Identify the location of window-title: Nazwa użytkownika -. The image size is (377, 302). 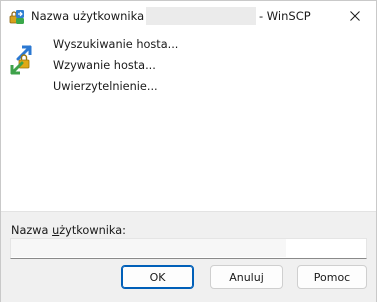
(91, 16).